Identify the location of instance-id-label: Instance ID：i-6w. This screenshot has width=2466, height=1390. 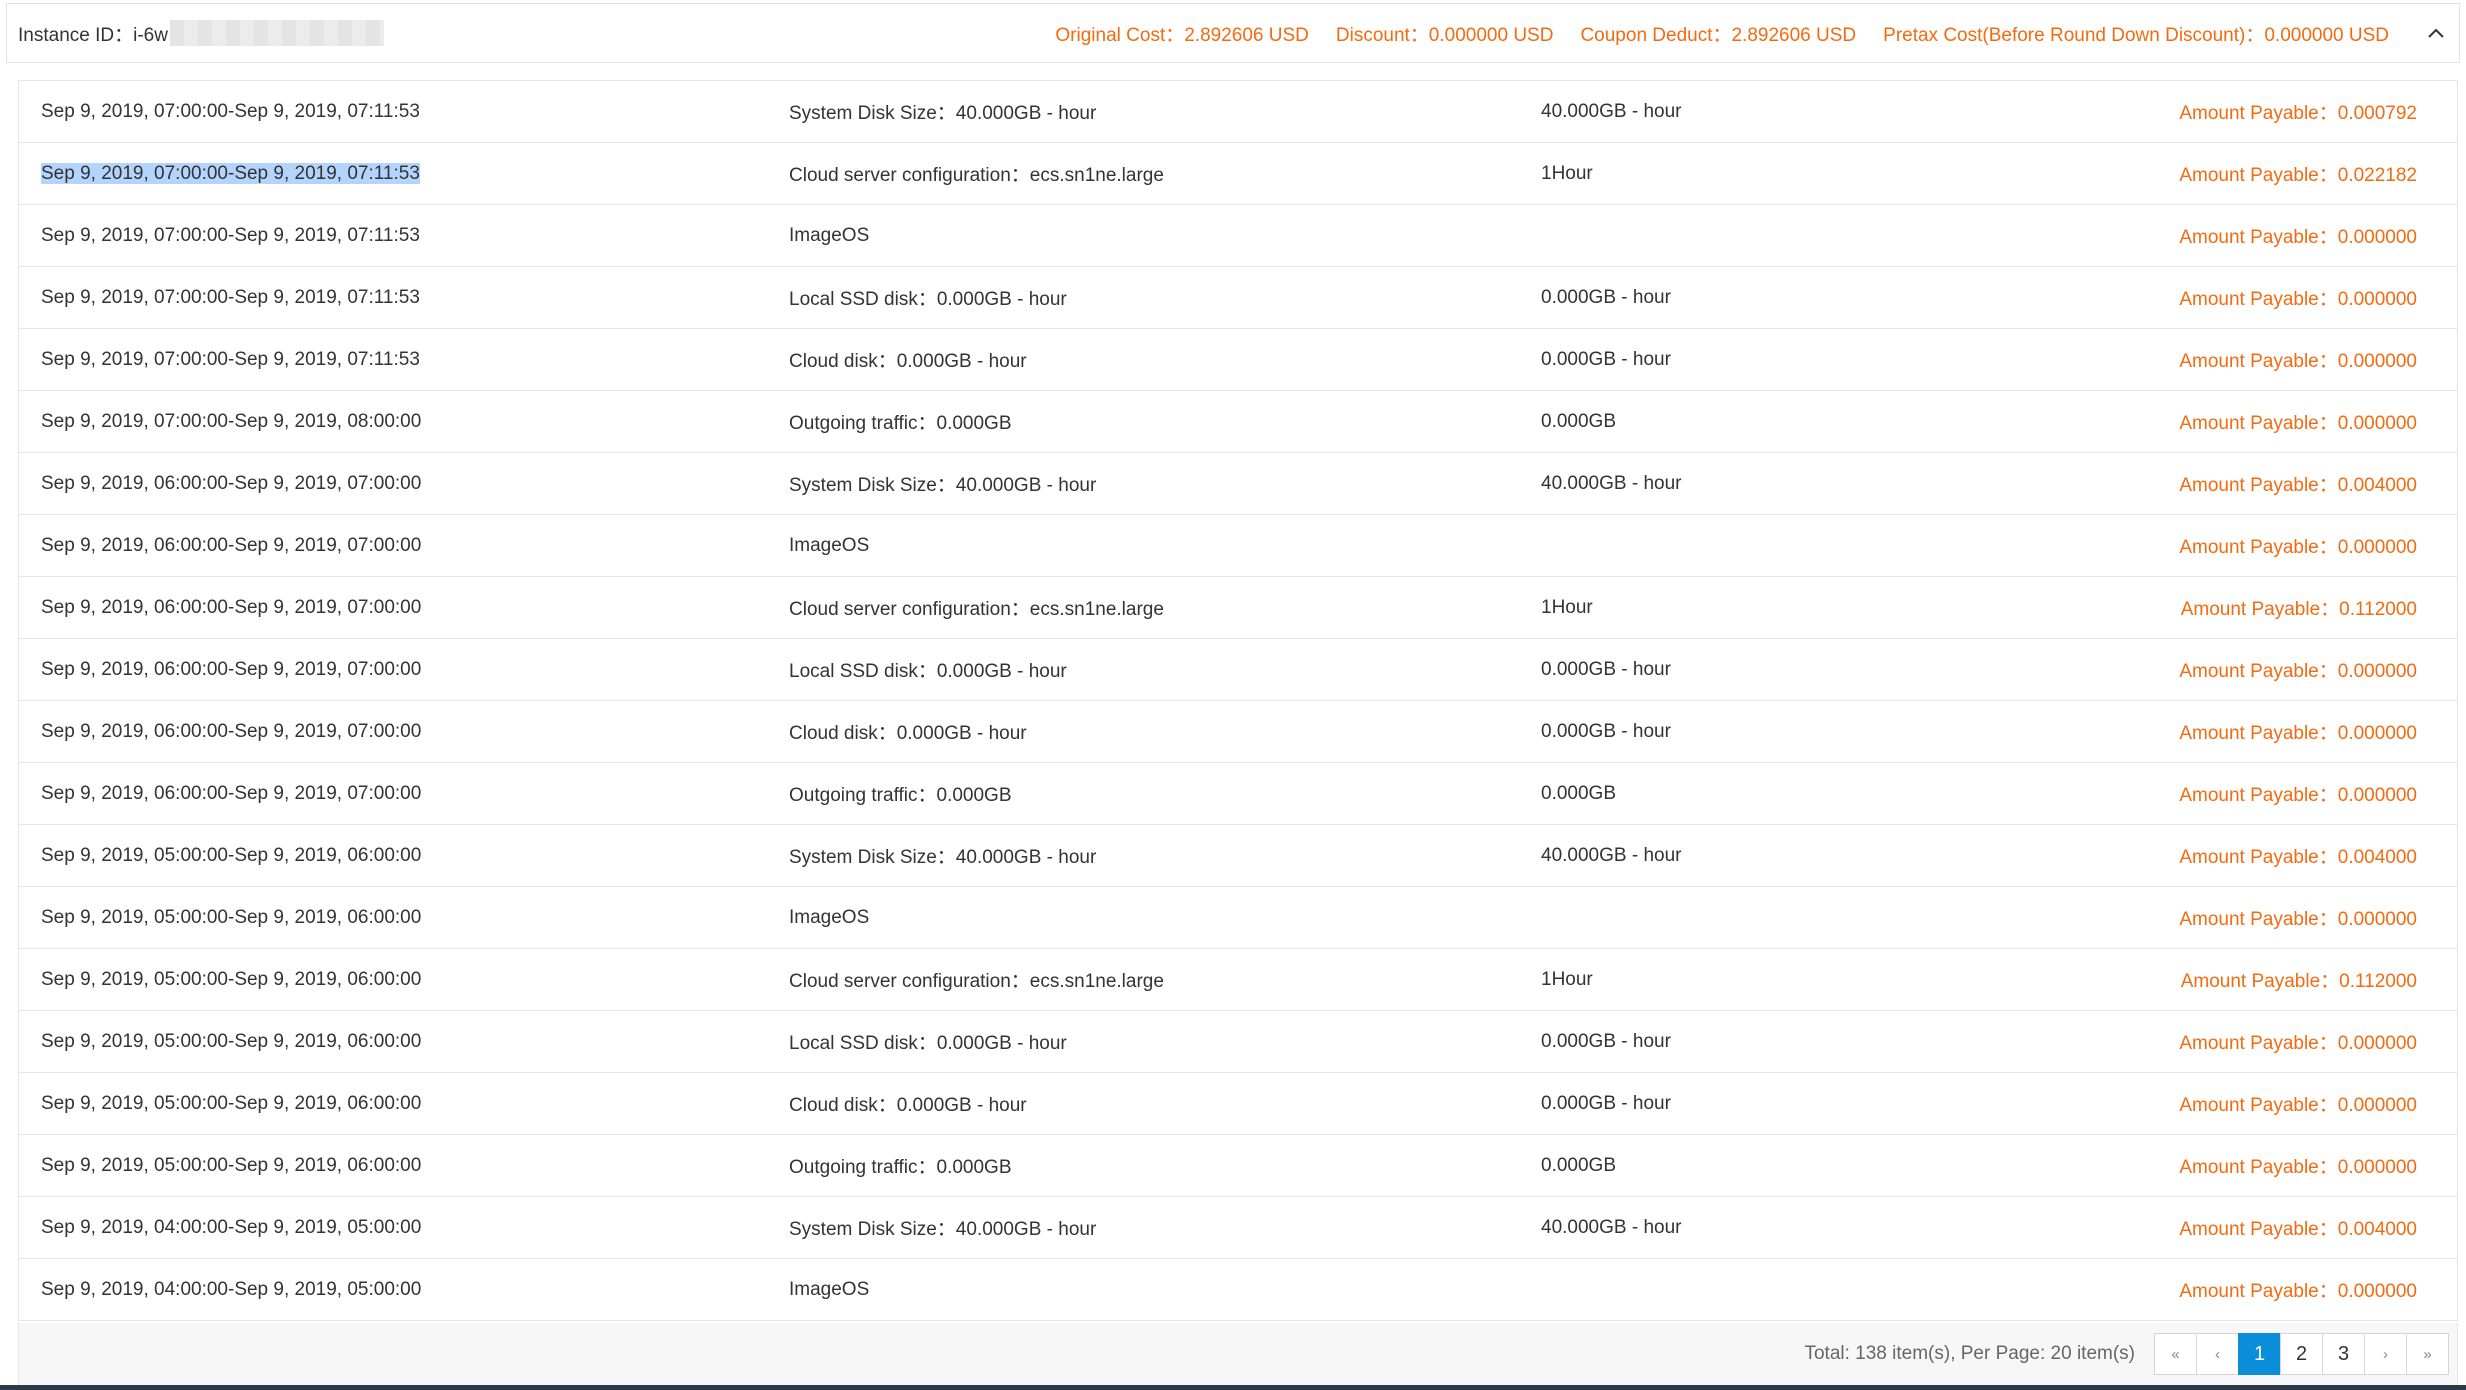
(93, 35).